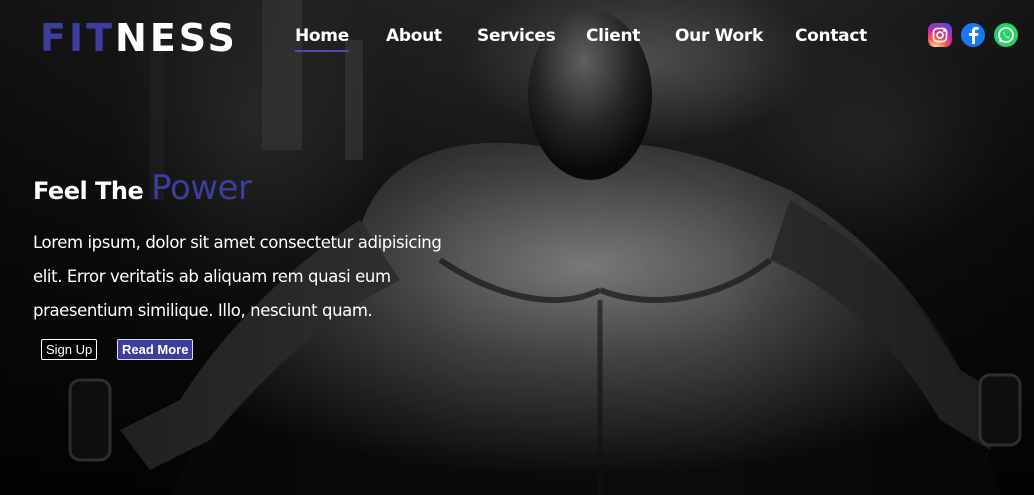 This screenshot has width=1034, height=495. What do you see at coordinates (1006, 35) in the screenshot?
I see `whatsapp-icon` at bounding box center [1006, 35].